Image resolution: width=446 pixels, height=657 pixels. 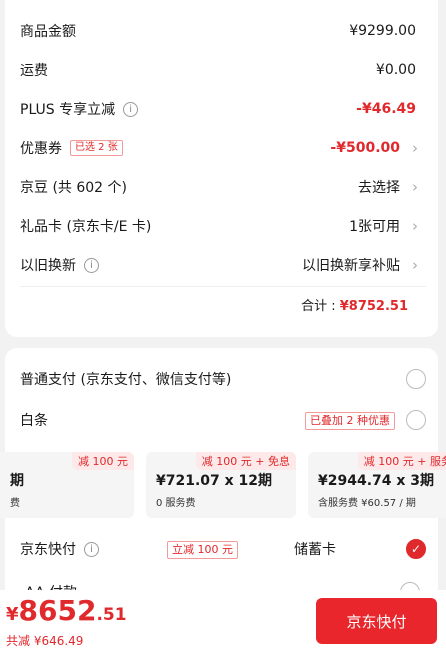 I want to click on payment-baitiao-label: 白条, so click(x=34, y=421).